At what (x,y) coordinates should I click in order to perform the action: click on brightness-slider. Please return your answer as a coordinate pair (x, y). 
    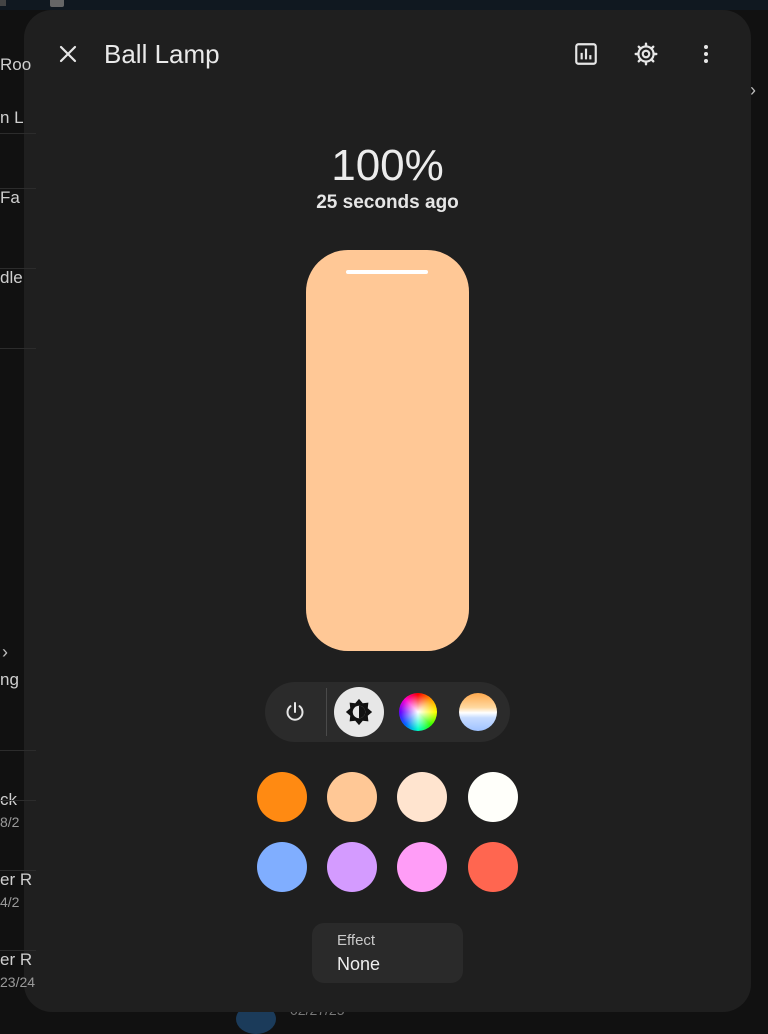
    Looking at the image, I should click on (387, 450).